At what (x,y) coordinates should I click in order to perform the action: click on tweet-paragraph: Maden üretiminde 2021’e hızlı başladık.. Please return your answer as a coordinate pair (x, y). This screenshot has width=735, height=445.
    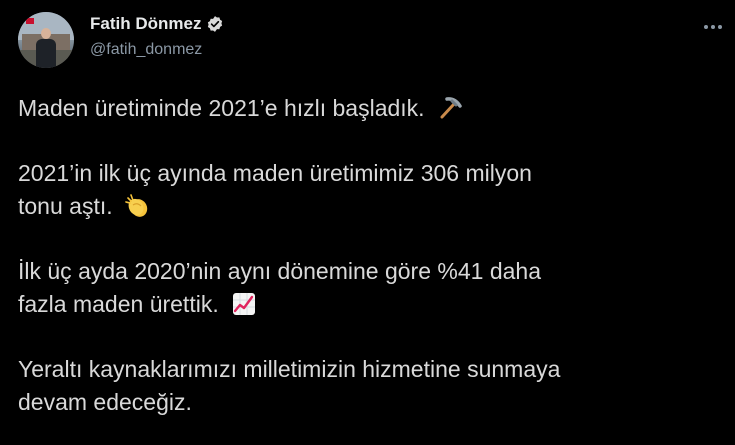
    Looking at the image, I should click on (368, 108).